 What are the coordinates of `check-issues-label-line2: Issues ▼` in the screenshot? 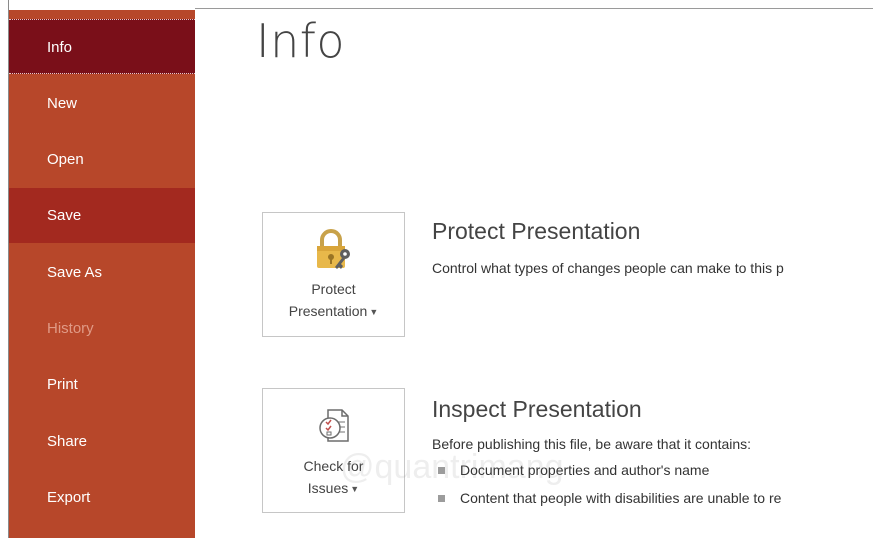 It's located at (333, 488).